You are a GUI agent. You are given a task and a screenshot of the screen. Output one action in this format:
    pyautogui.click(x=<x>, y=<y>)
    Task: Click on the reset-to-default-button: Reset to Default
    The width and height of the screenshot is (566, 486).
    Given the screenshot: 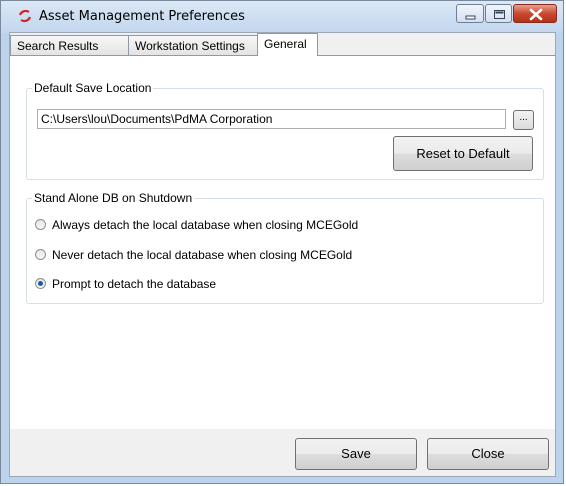 What is the action you would take?
    pyautogui.click(x=463, y=153)
    